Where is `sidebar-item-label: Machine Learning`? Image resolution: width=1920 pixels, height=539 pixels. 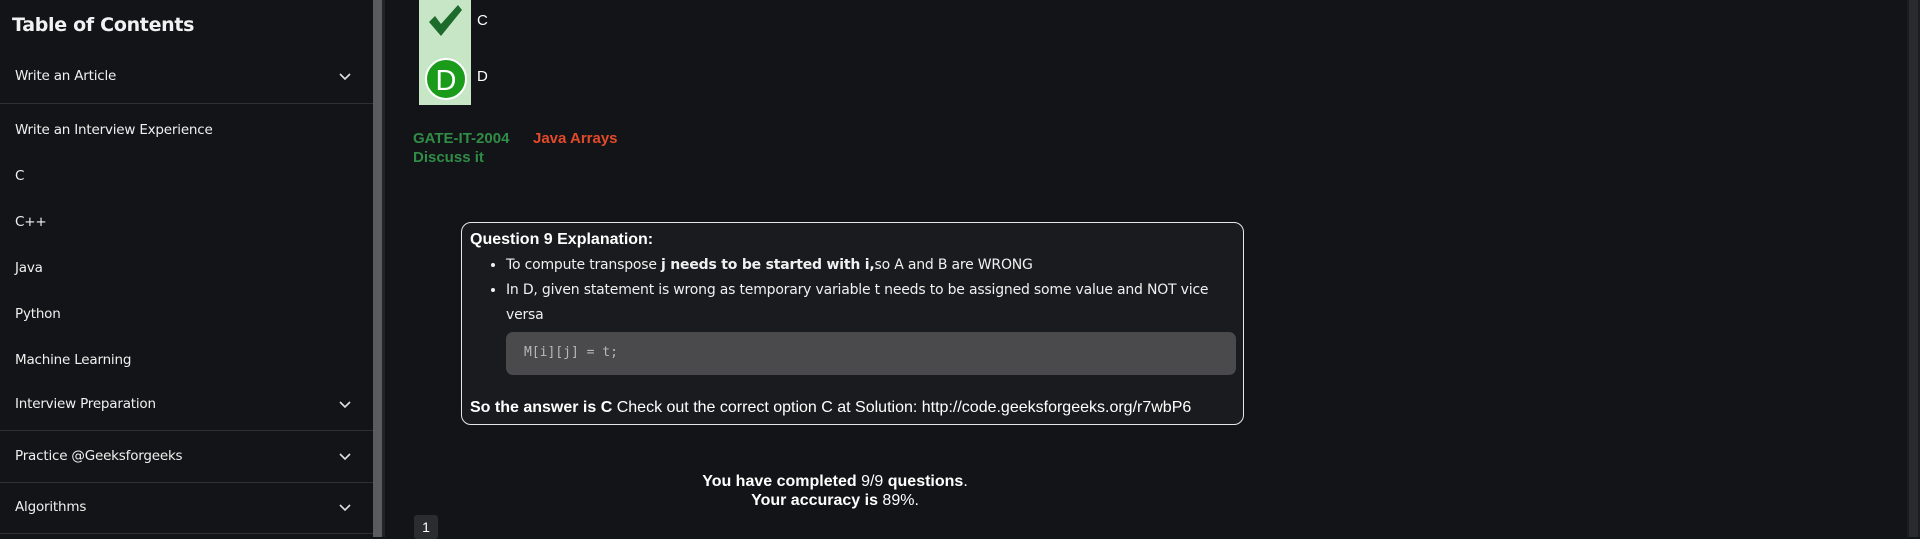
sidebar-item-label: Machine Learning is located at coordinates (73, 360).